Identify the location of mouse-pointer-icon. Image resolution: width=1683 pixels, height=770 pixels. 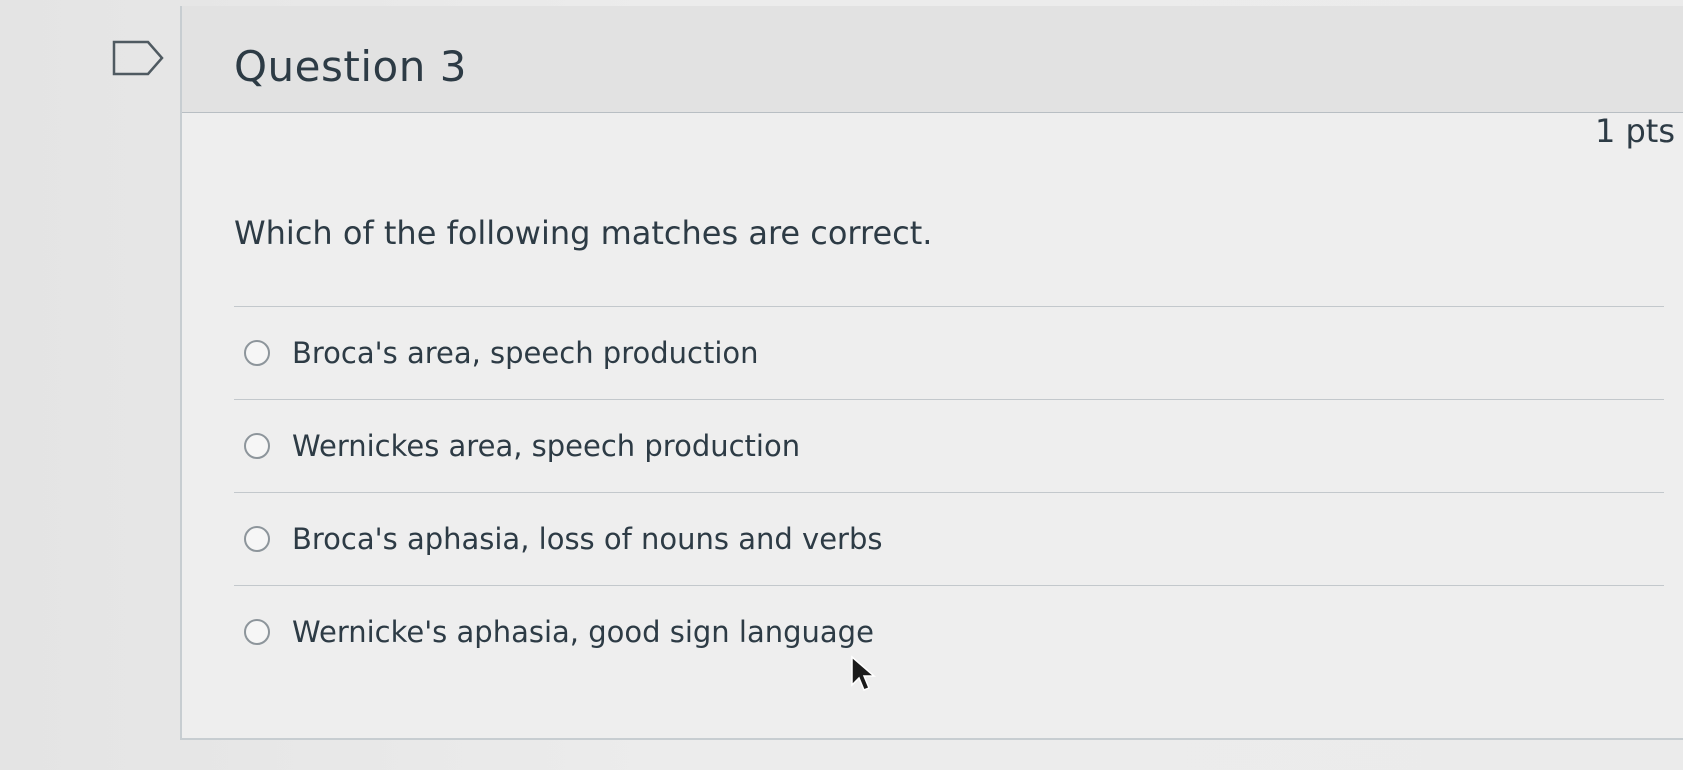
(863, 673).